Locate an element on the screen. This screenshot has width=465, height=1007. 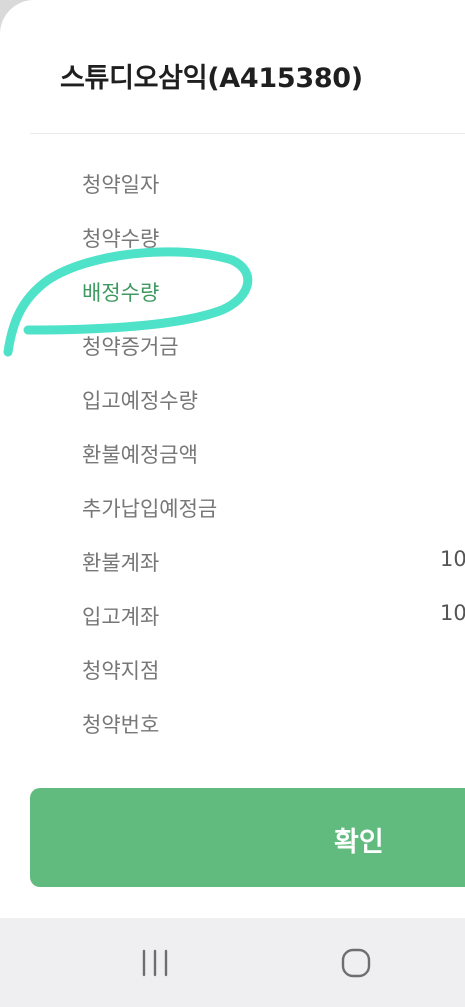
row-label: 청약증거금 is located at coordinates (130, 347).